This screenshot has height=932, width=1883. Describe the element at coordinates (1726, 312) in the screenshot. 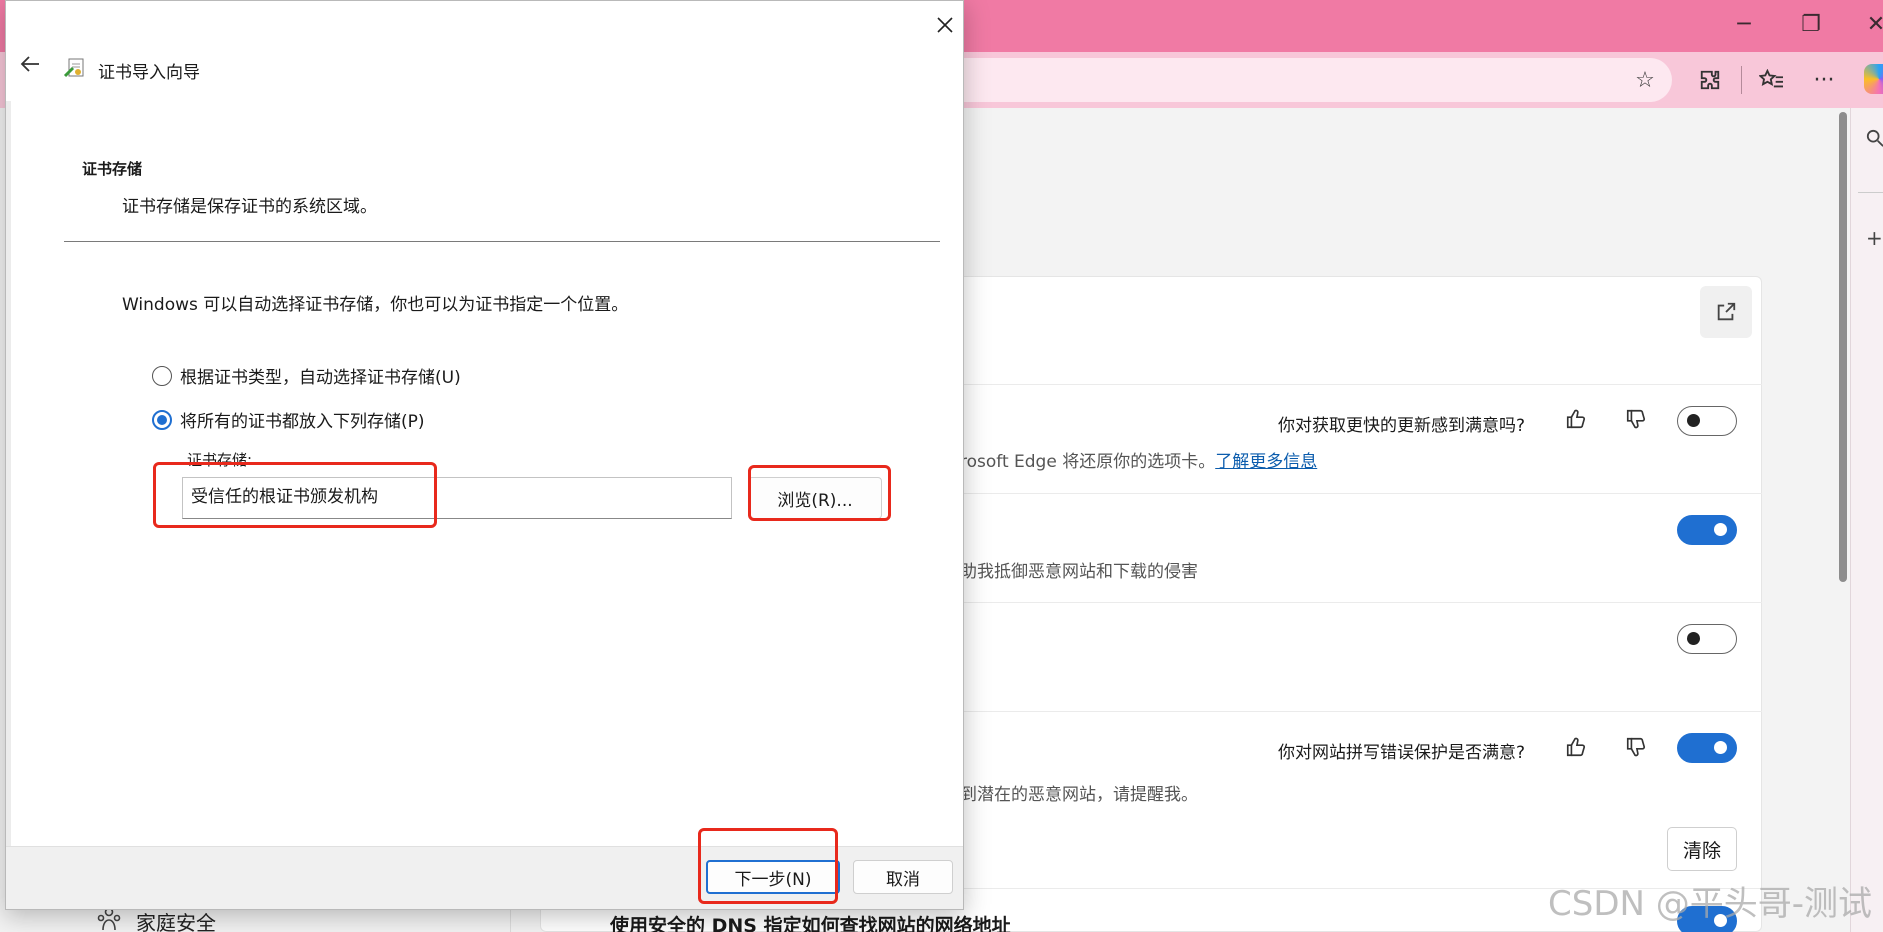

I see `open-external-icon` at that location.